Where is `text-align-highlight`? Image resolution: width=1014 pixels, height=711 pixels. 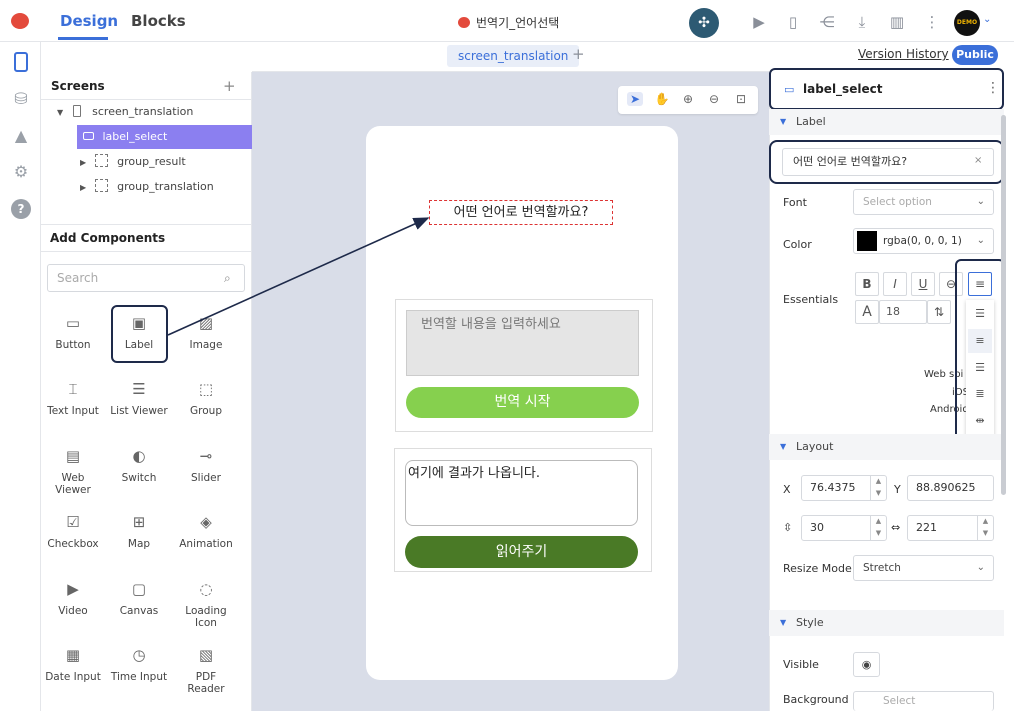
text-align-highlight is located at coordinates (980, 353).